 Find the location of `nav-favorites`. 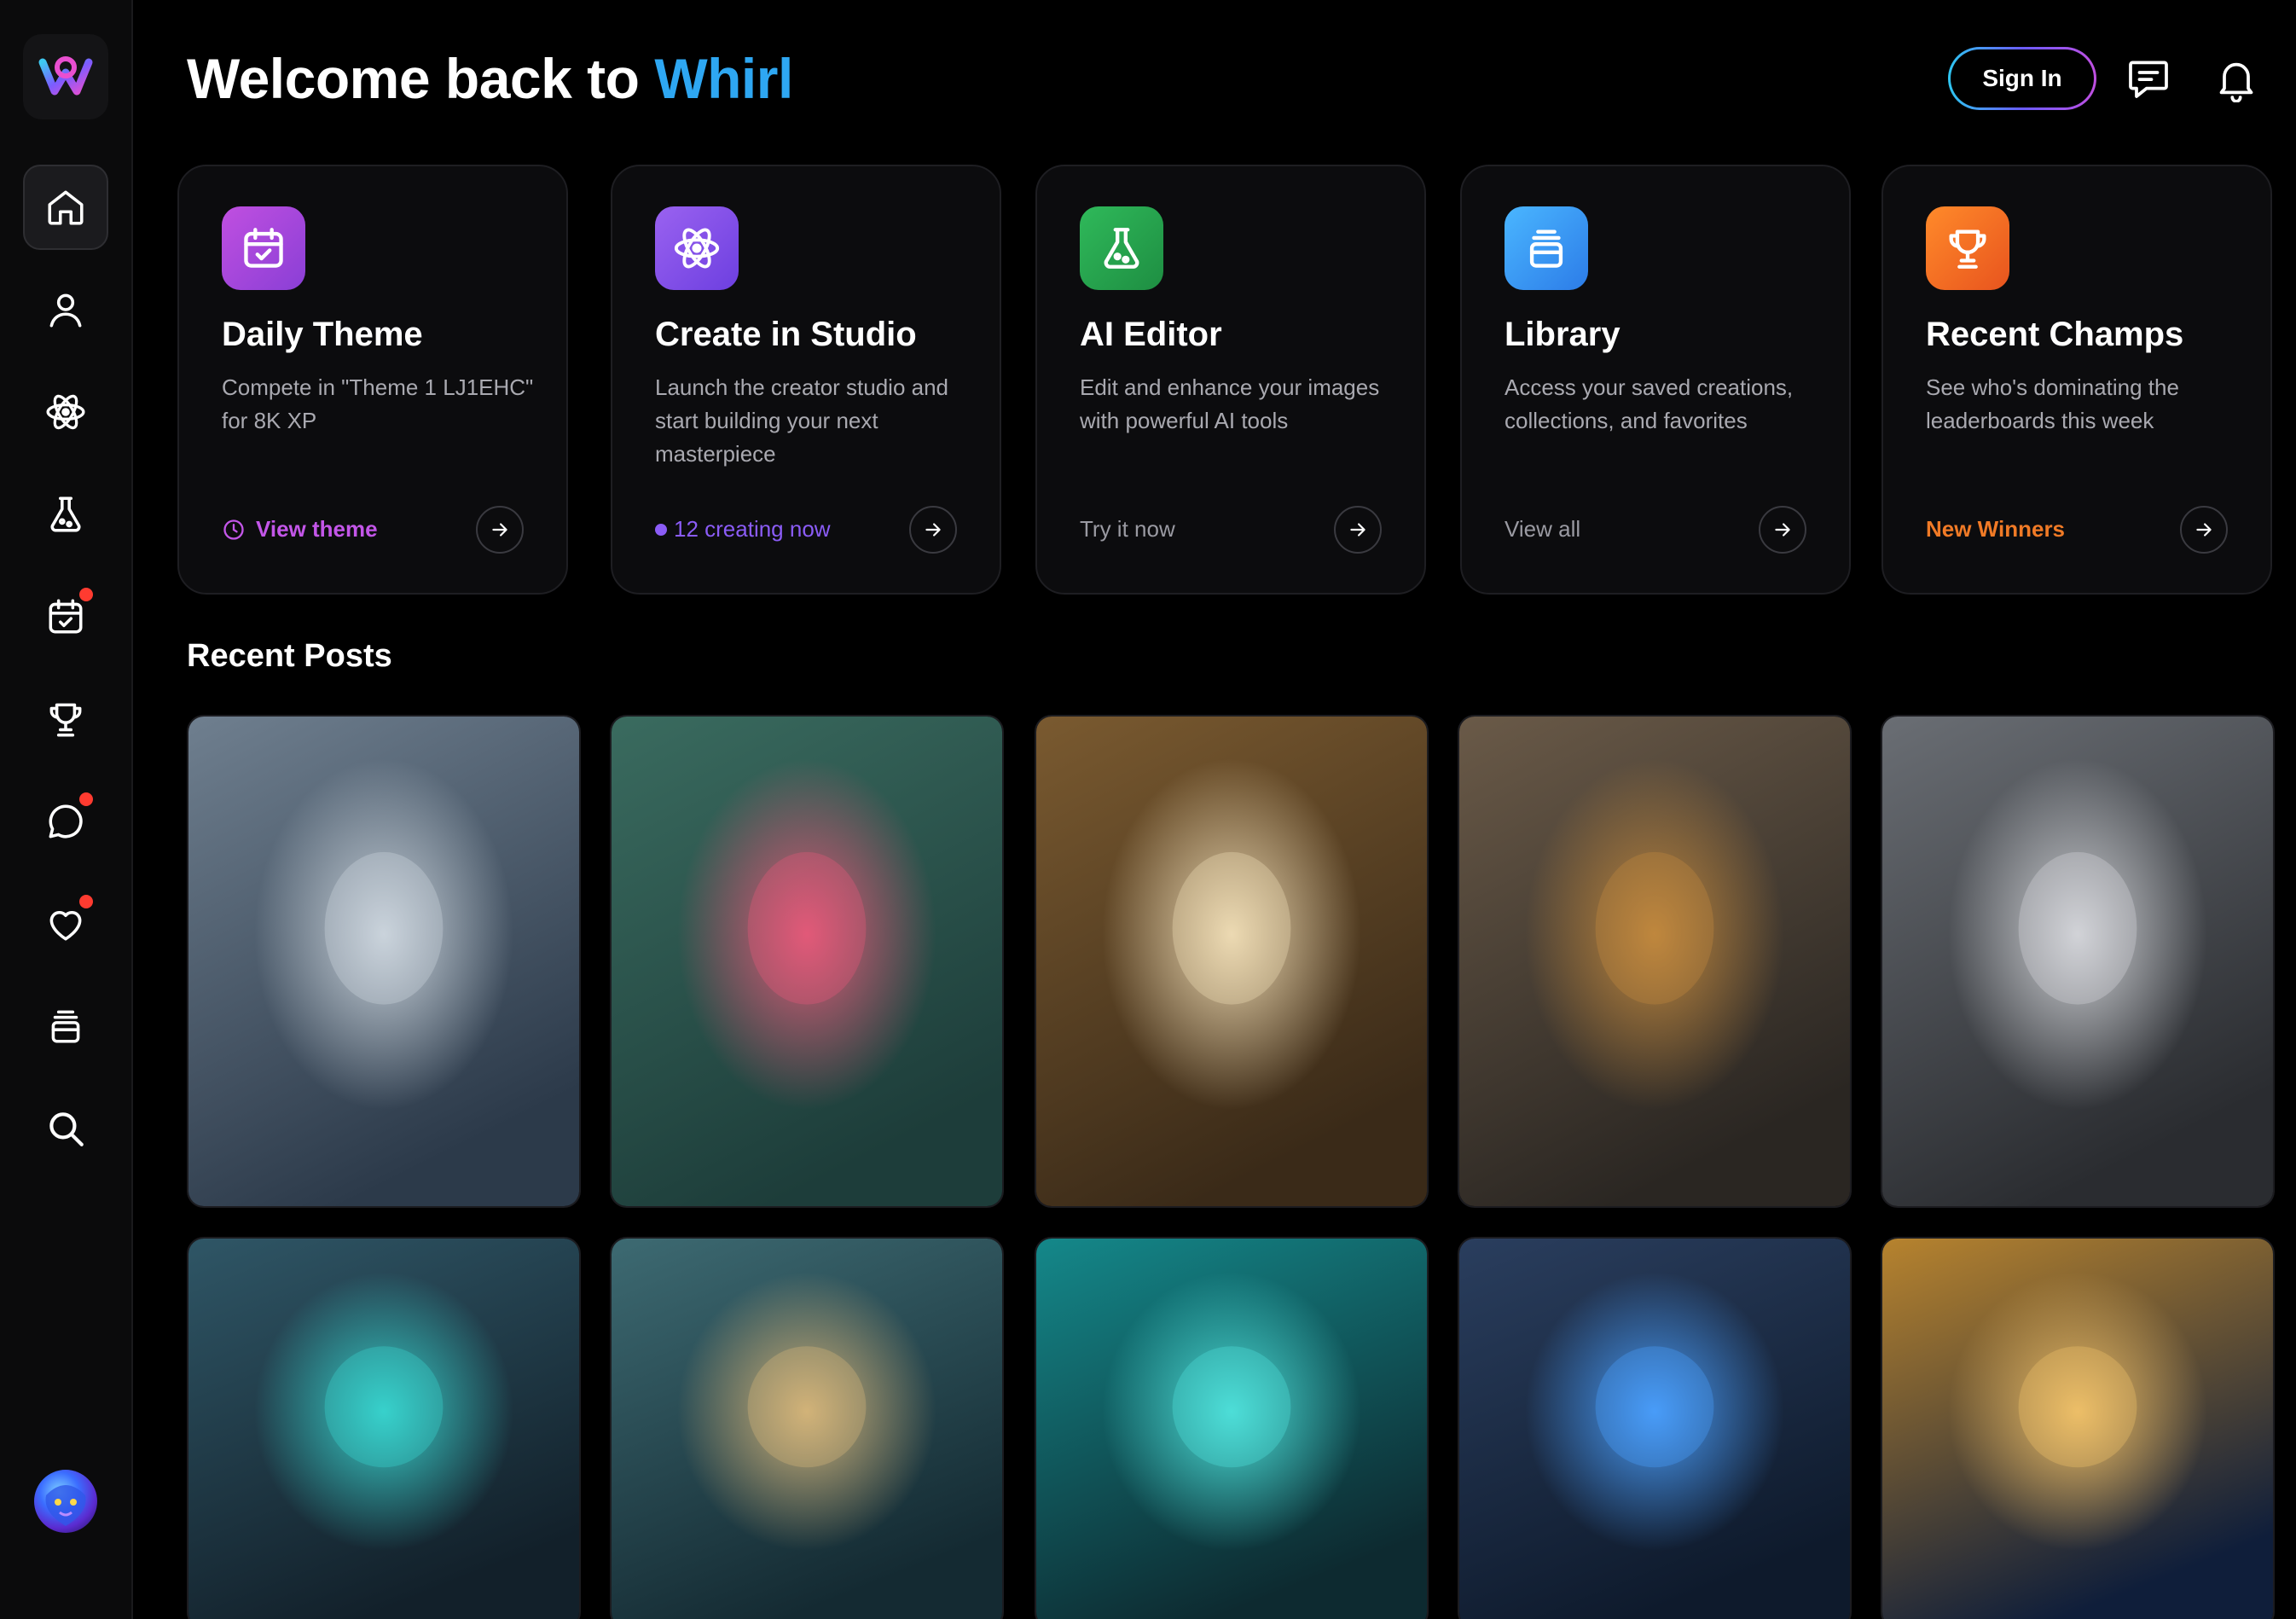

nav-favorites is located at coordinates (65, 924).